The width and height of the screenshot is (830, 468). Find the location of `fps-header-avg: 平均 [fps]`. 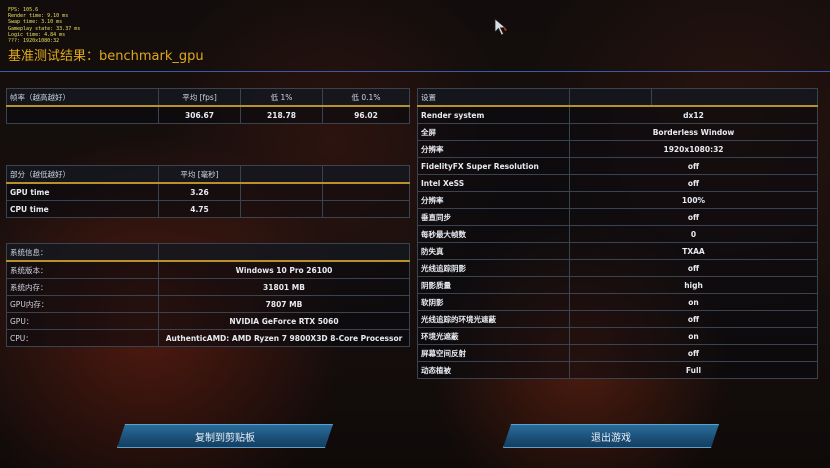

fps-header-avg: 平均 [fps] is located at coordinates (199, 97).